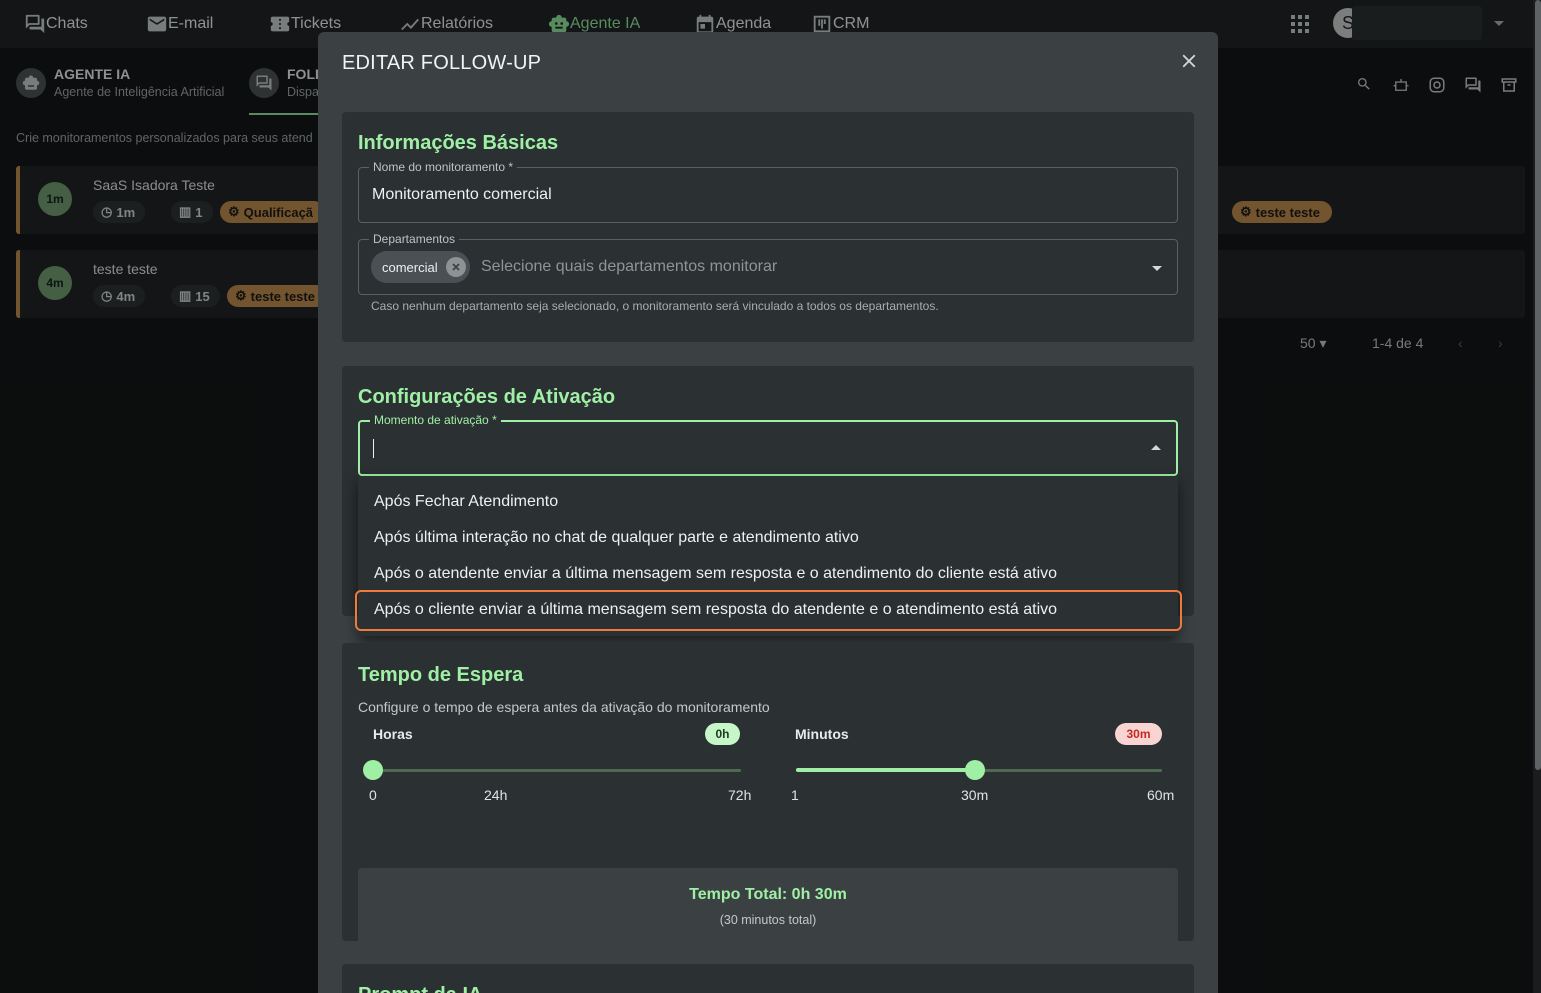 The height and width of the screenshot is (993, 1541). I want to click on departments-placeholder: Selecione quais departamentos monitorar, so click(629, 266).